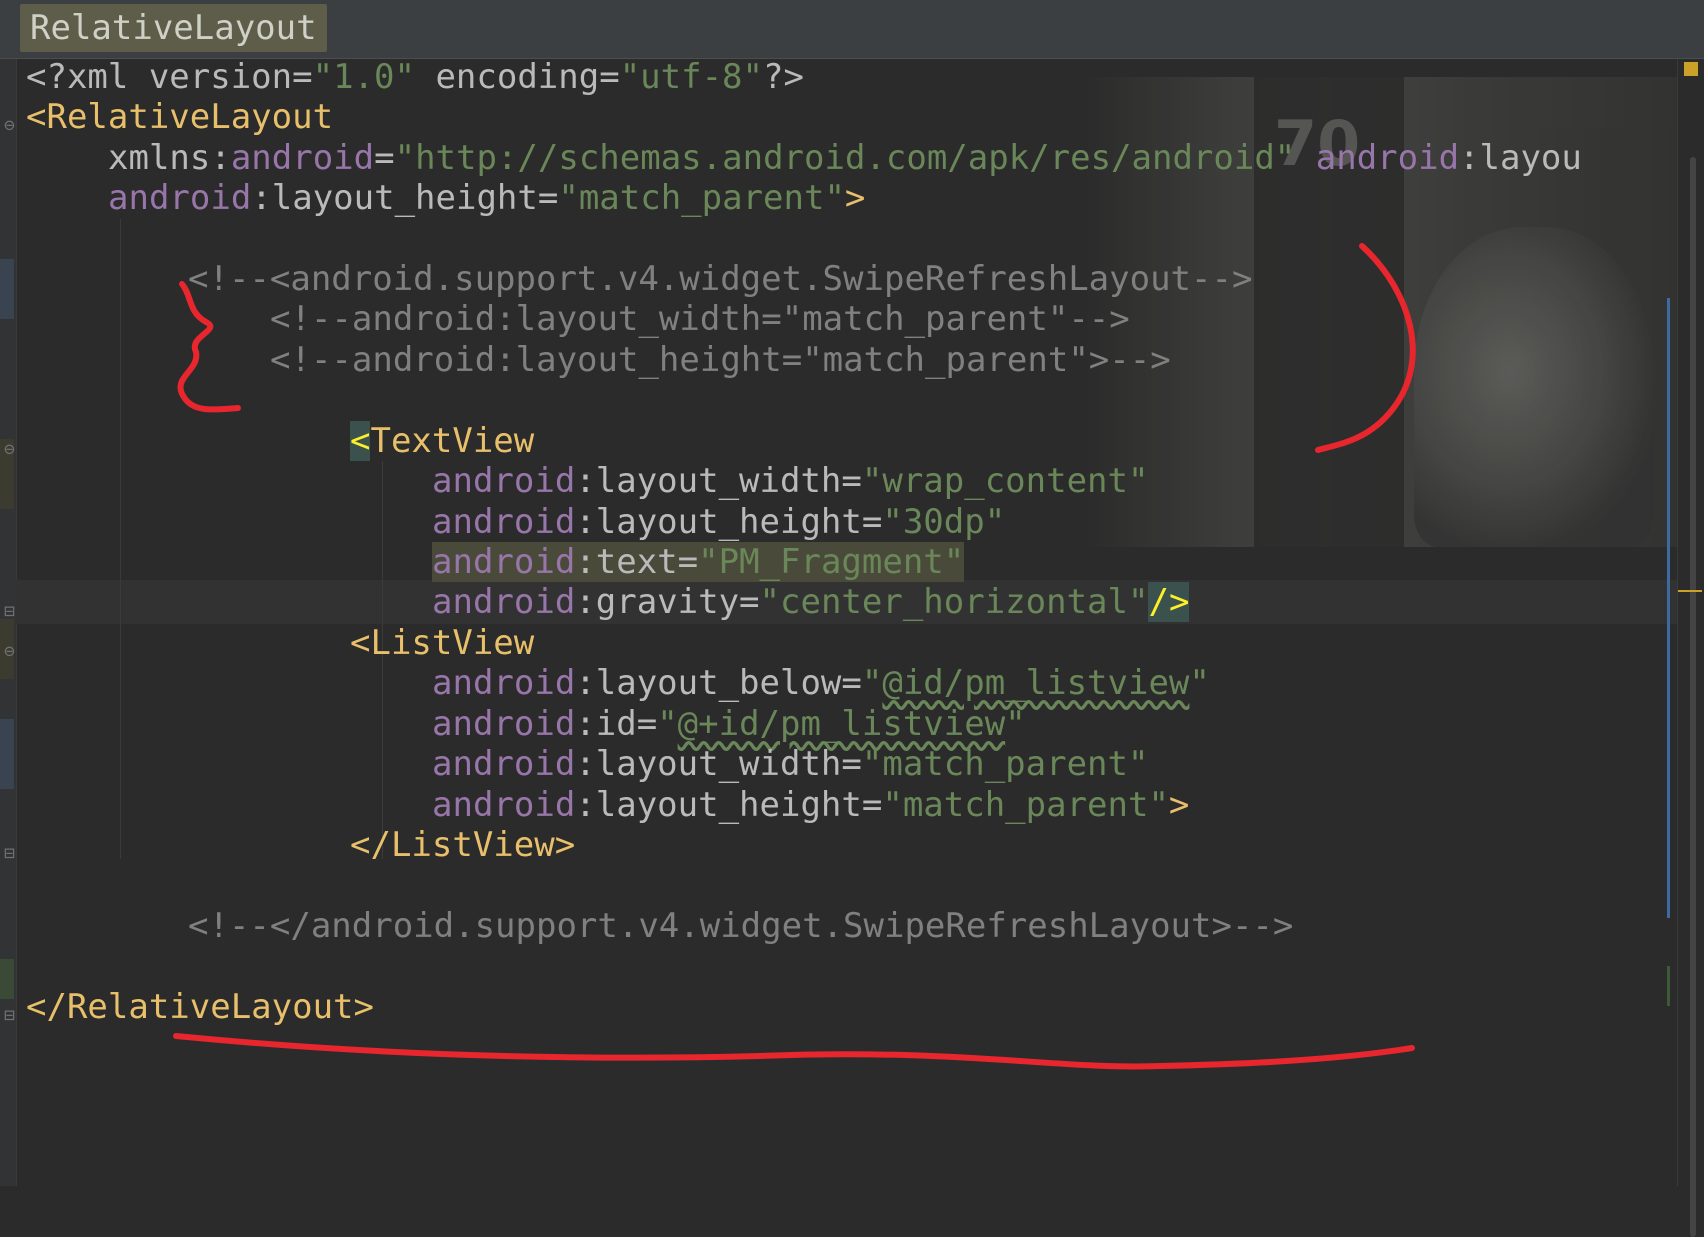  I want to click on code-line-20: </RelativeLayout>, so click(200, 1007).